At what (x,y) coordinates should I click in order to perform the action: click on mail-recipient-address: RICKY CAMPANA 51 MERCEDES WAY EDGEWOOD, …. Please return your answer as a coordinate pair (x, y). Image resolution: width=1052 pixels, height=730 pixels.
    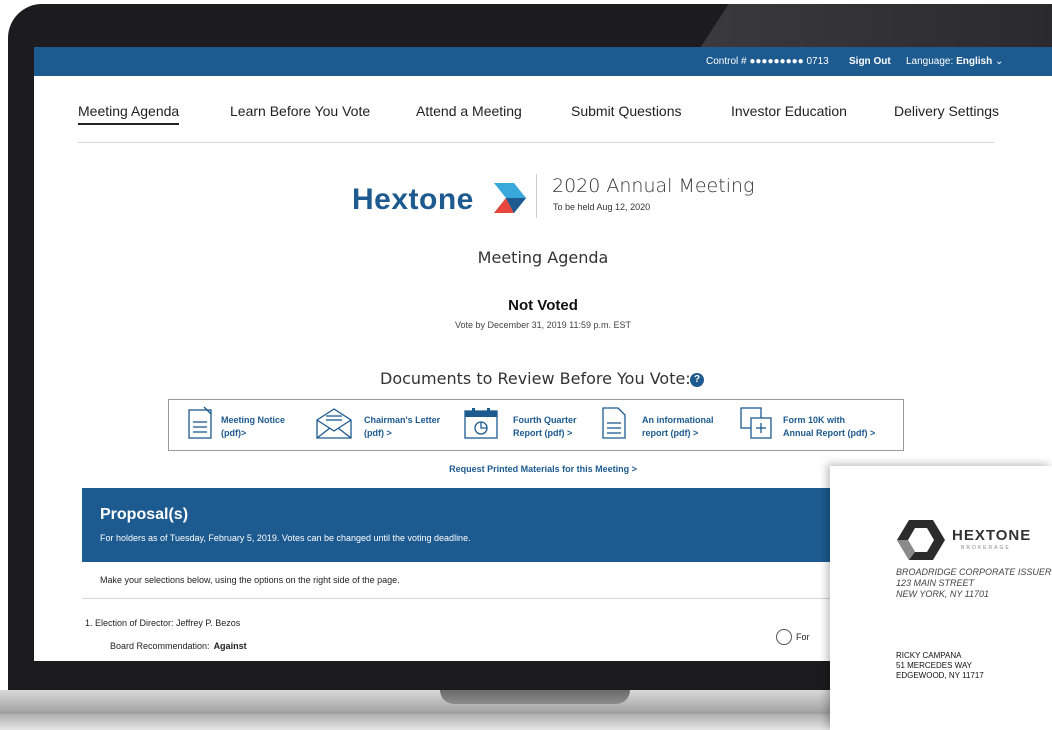
    Looking at the image, I should click on (940, 665).